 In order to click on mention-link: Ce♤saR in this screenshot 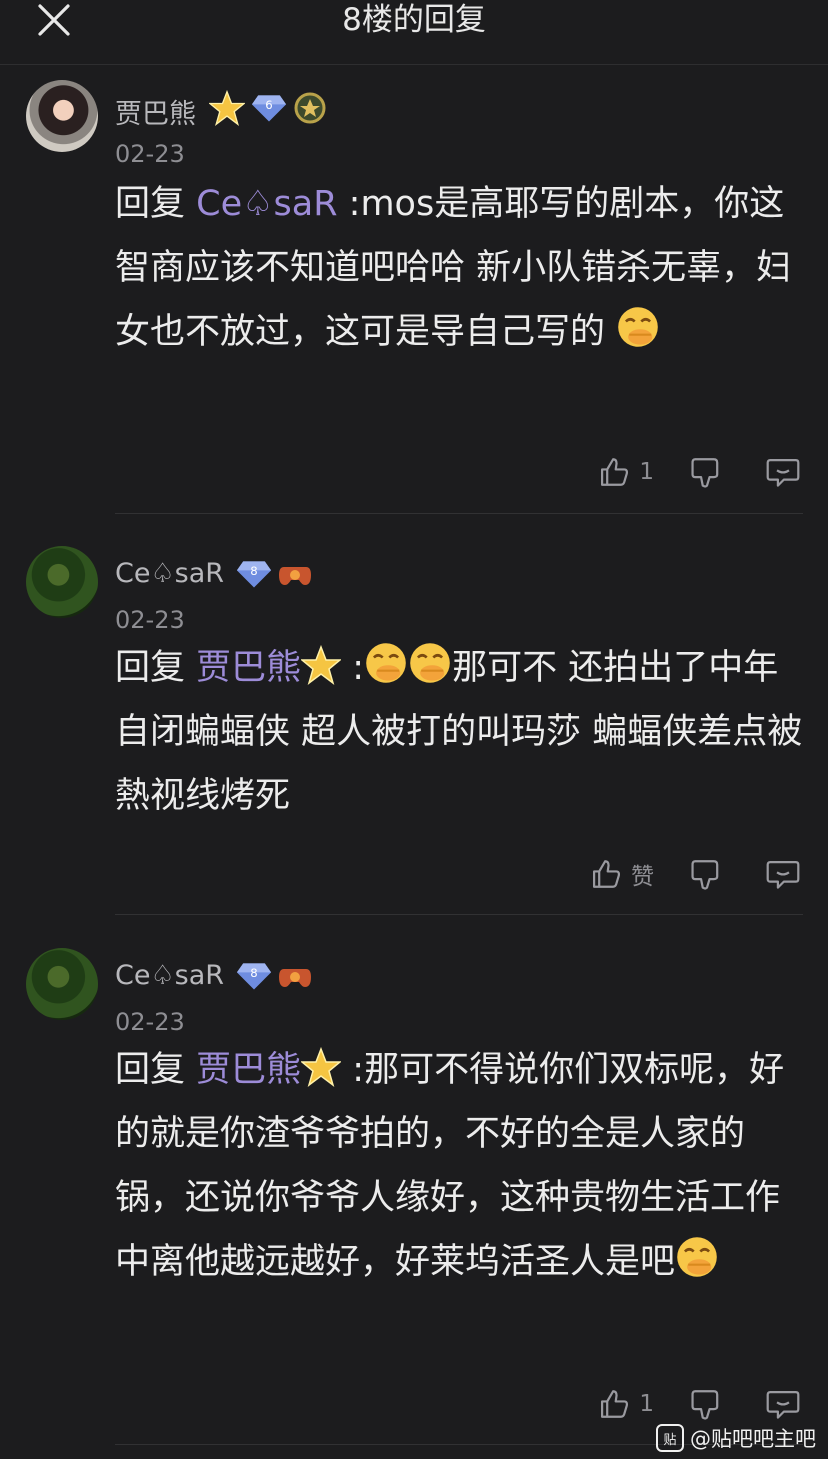, I will do `click(266, 204)`.